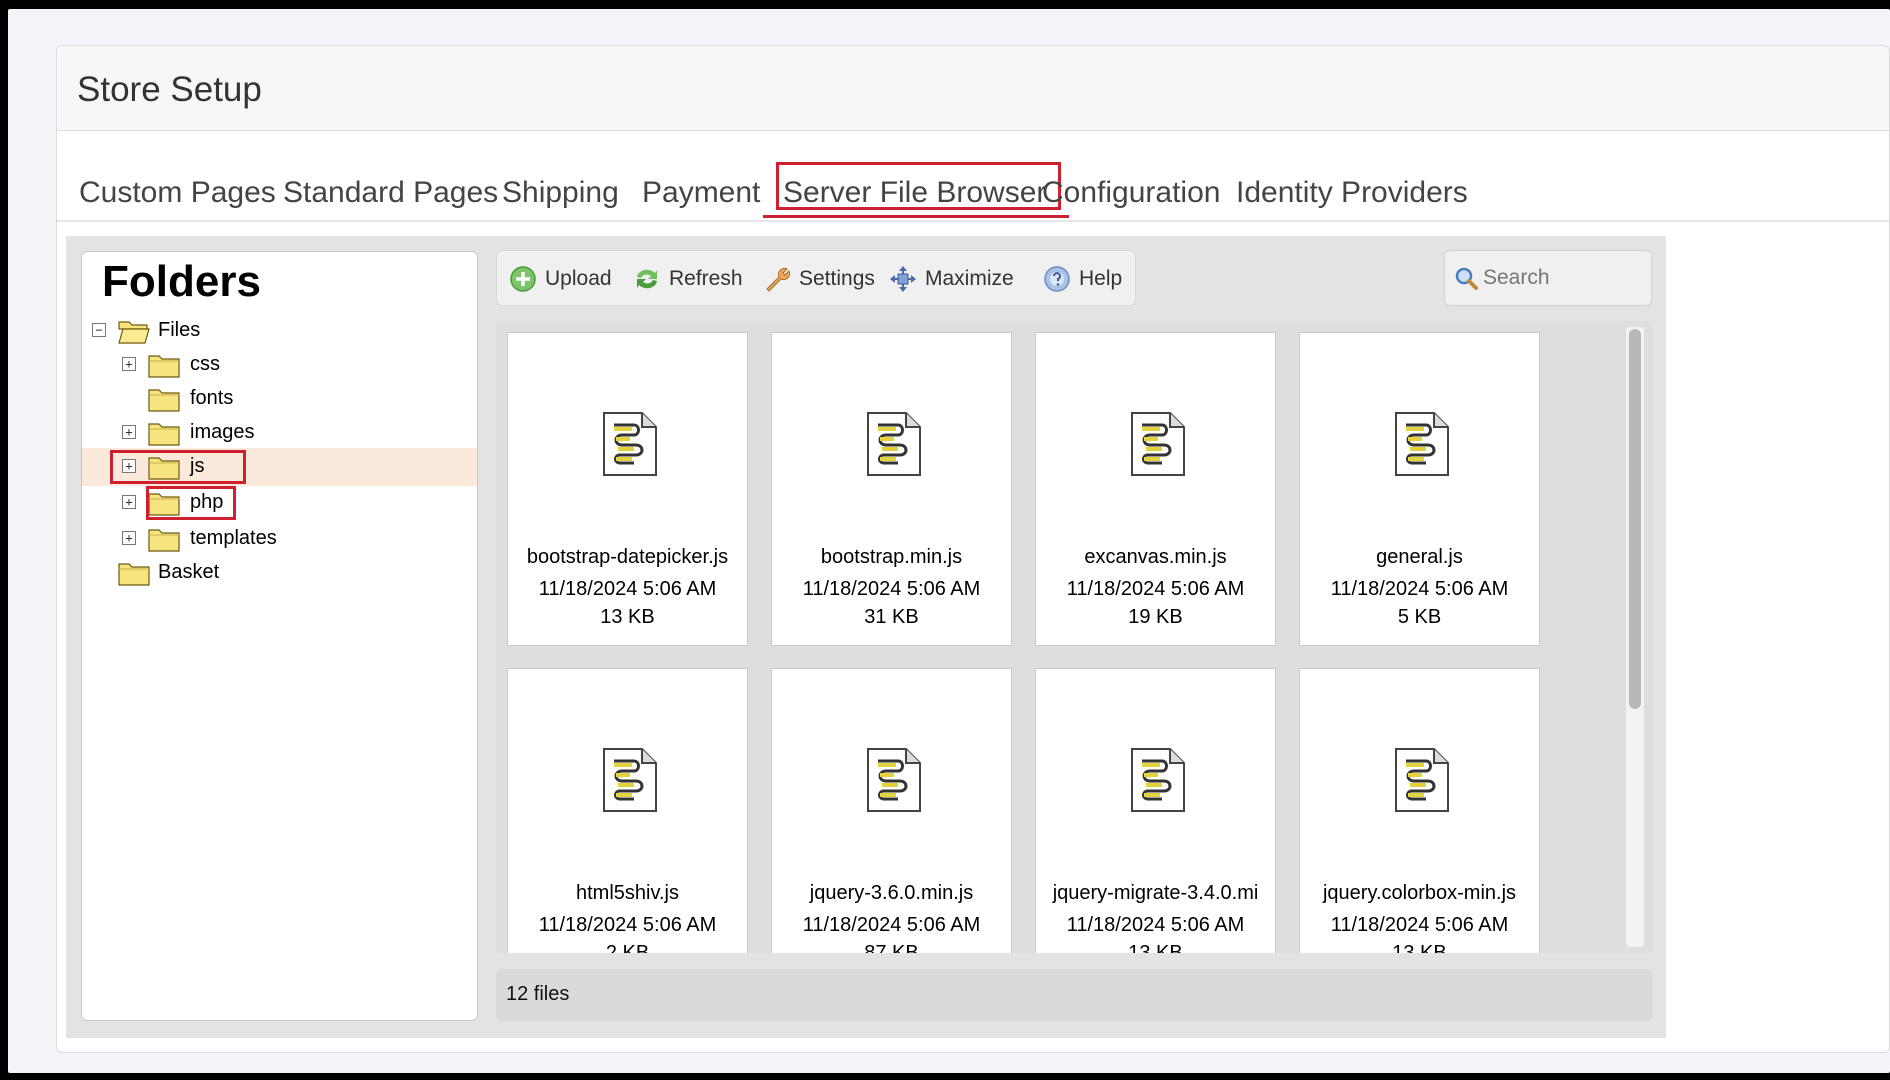  What do you see at coordinates (903, 279) in the screenshot?
I see `maximize-icon` at bounding box center [903, 279].